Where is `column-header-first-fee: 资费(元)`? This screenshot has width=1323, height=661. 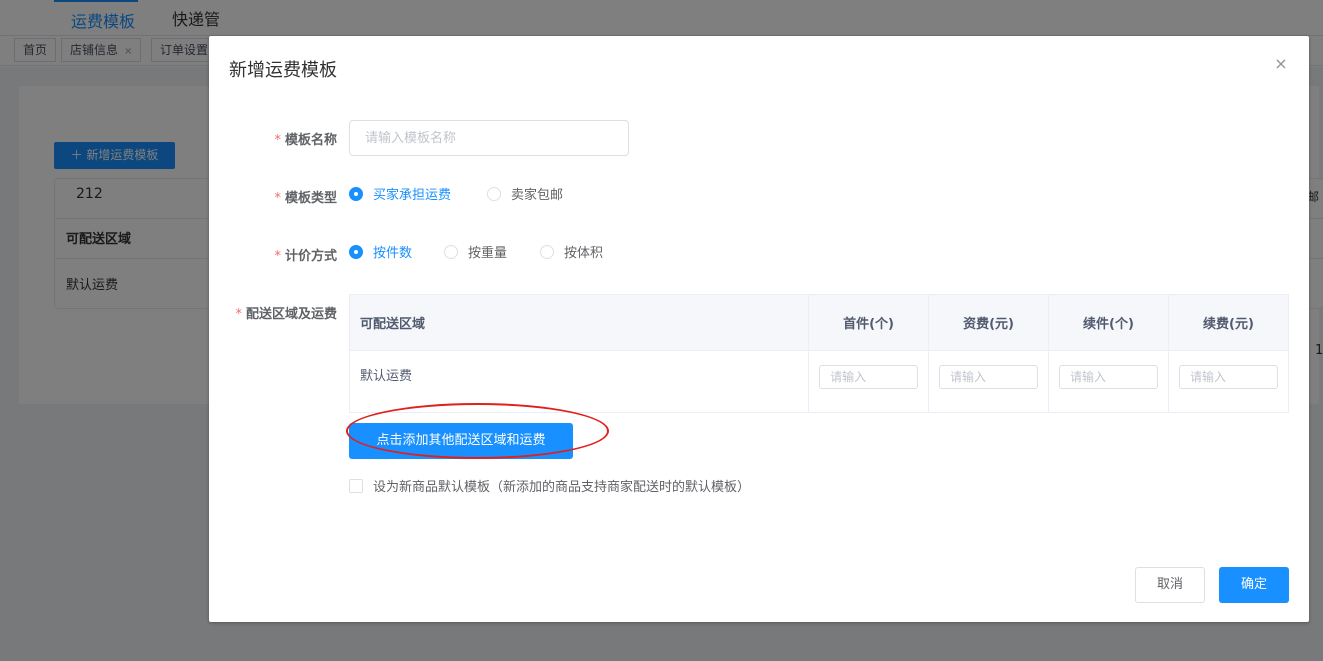 column-header-first-fee: 资费(元) is located at coordinates (989, 322).